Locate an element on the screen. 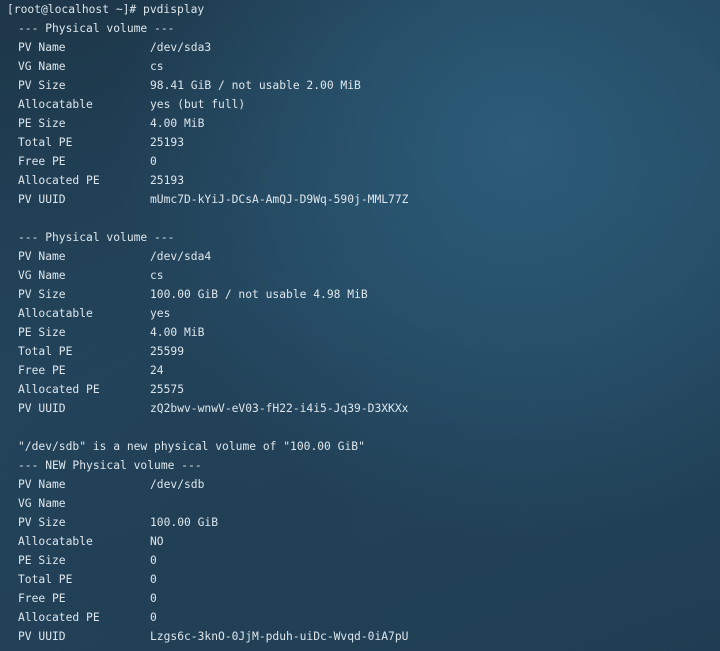 The height and width of the screenshot is (651, 720). field-row: Total PE 25193 is located at coordinates (360, 142).